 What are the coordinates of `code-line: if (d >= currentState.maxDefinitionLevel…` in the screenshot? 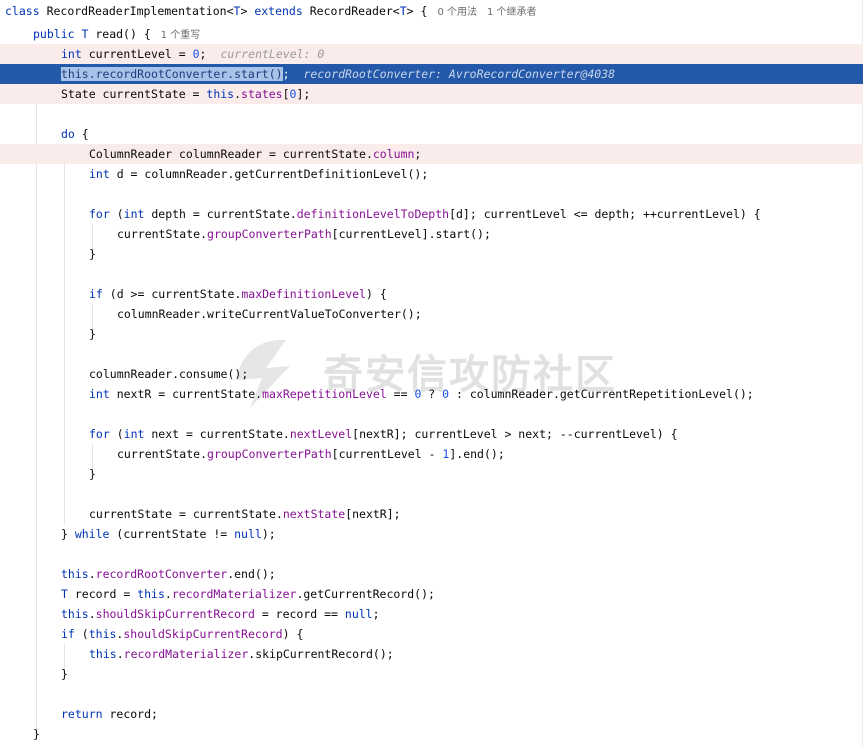 It's located at (431, 294).